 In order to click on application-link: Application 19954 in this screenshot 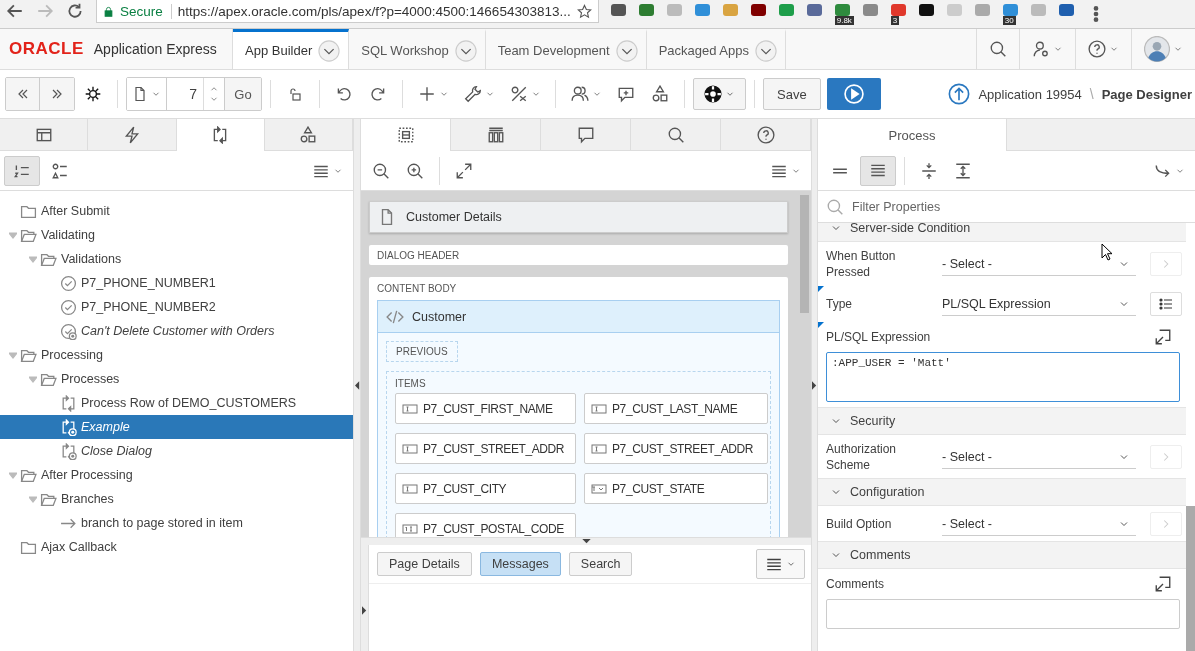, I will do `click(1030, 94)`.